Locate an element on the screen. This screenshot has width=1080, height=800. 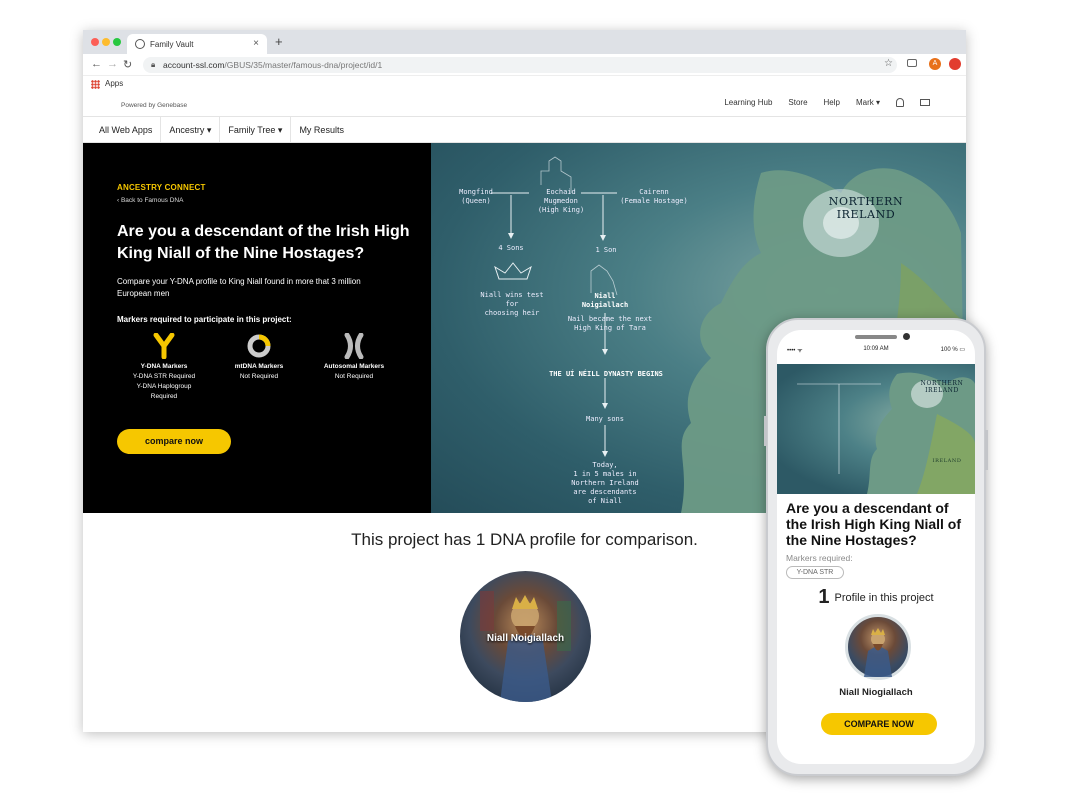
powered-by-label: Powered by Genebase is located at coordinates (154, 105).